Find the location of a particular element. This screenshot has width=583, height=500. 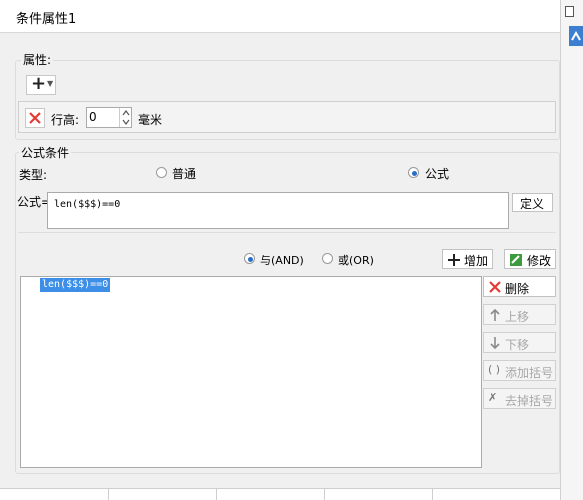

spin-up-icon is located at coordinates (126, 113).